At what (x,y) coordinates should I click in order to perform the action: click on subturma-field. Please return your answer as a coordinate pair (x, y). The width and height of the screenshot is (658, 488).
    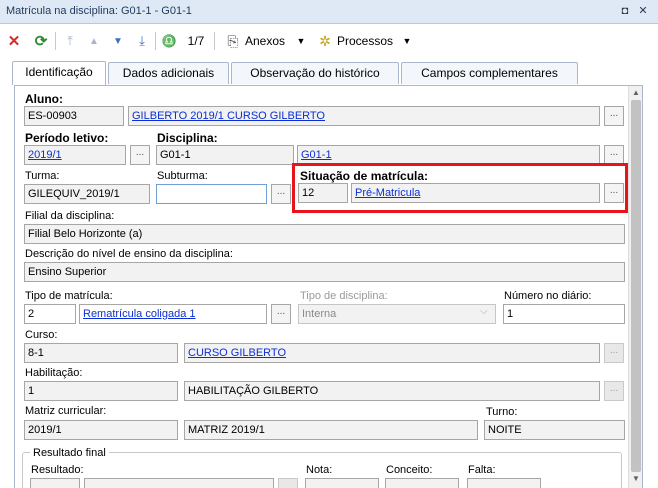
    Looking at the image, I should click on (211, 194).